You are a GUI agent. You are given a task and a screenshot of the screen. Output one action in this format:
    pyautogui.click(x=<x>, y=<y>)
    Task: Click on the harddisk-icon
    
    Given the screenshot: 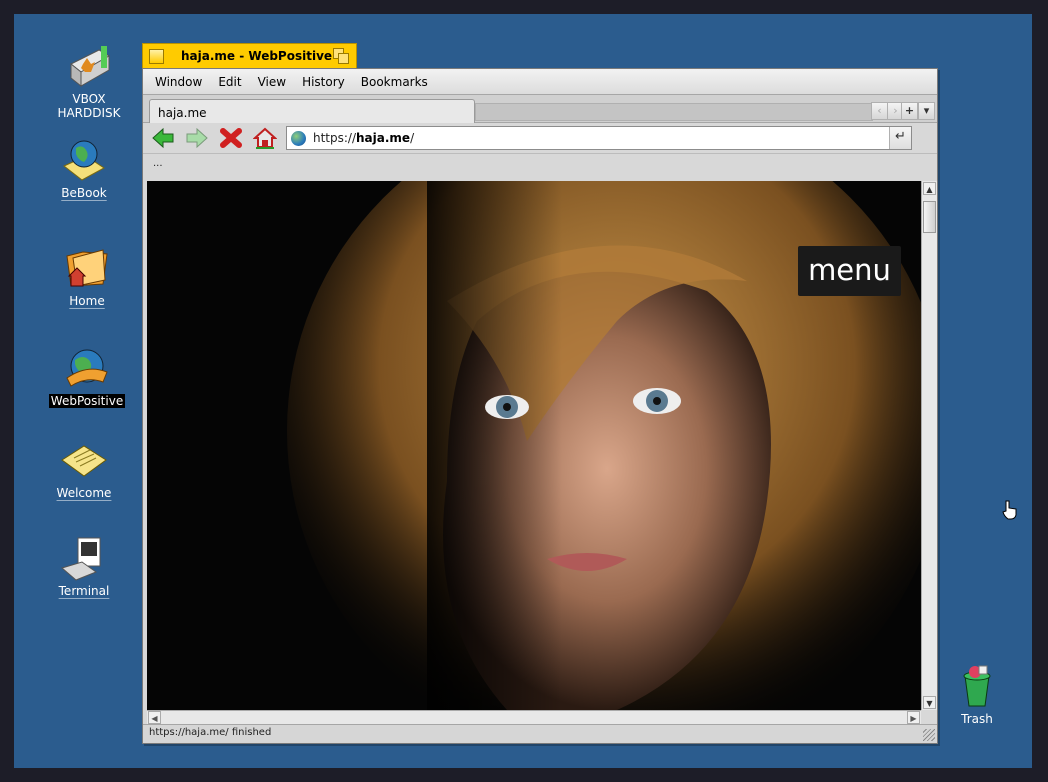 What is the action you would take?
    pyautogui.click(x=89, y=66)
    